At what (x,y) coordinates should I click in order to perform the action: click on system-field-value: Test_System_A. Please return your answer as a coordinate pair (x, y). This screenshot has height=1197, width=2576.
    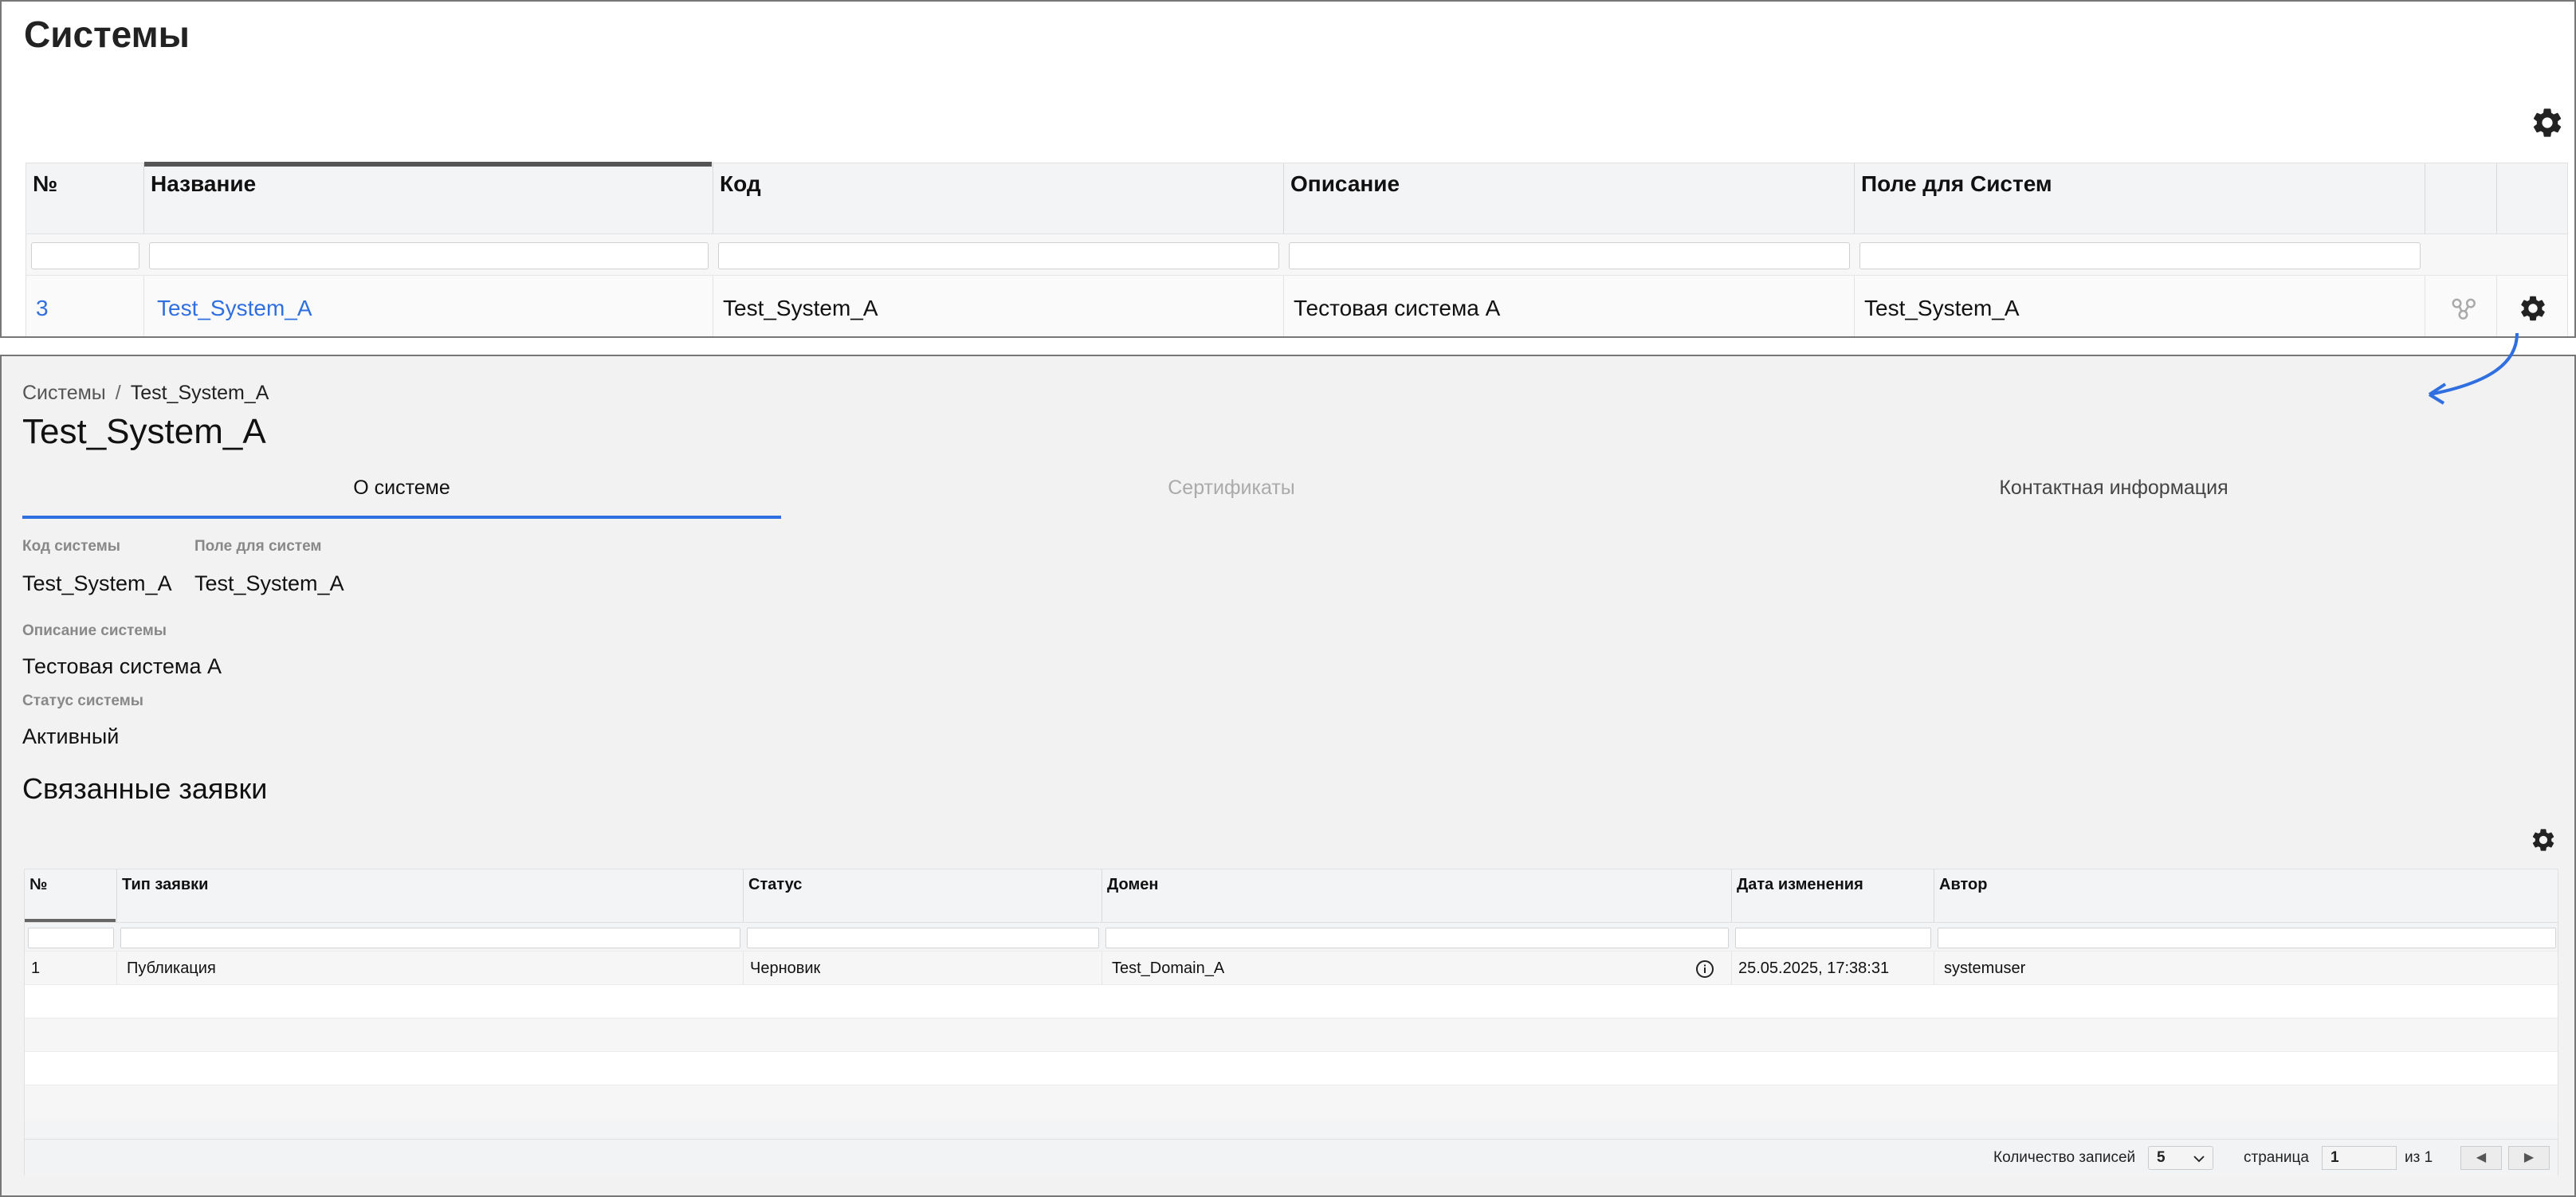
    Looking at the image, I should click on (269, 583).